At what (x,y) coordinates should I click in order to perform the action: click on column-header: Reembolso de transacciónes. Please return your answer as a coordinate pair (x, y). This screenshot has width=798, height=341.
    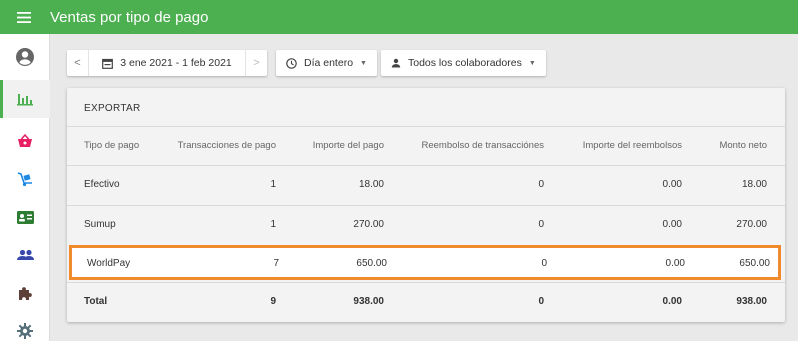
    Looking at the image, I should click on (482, 145).